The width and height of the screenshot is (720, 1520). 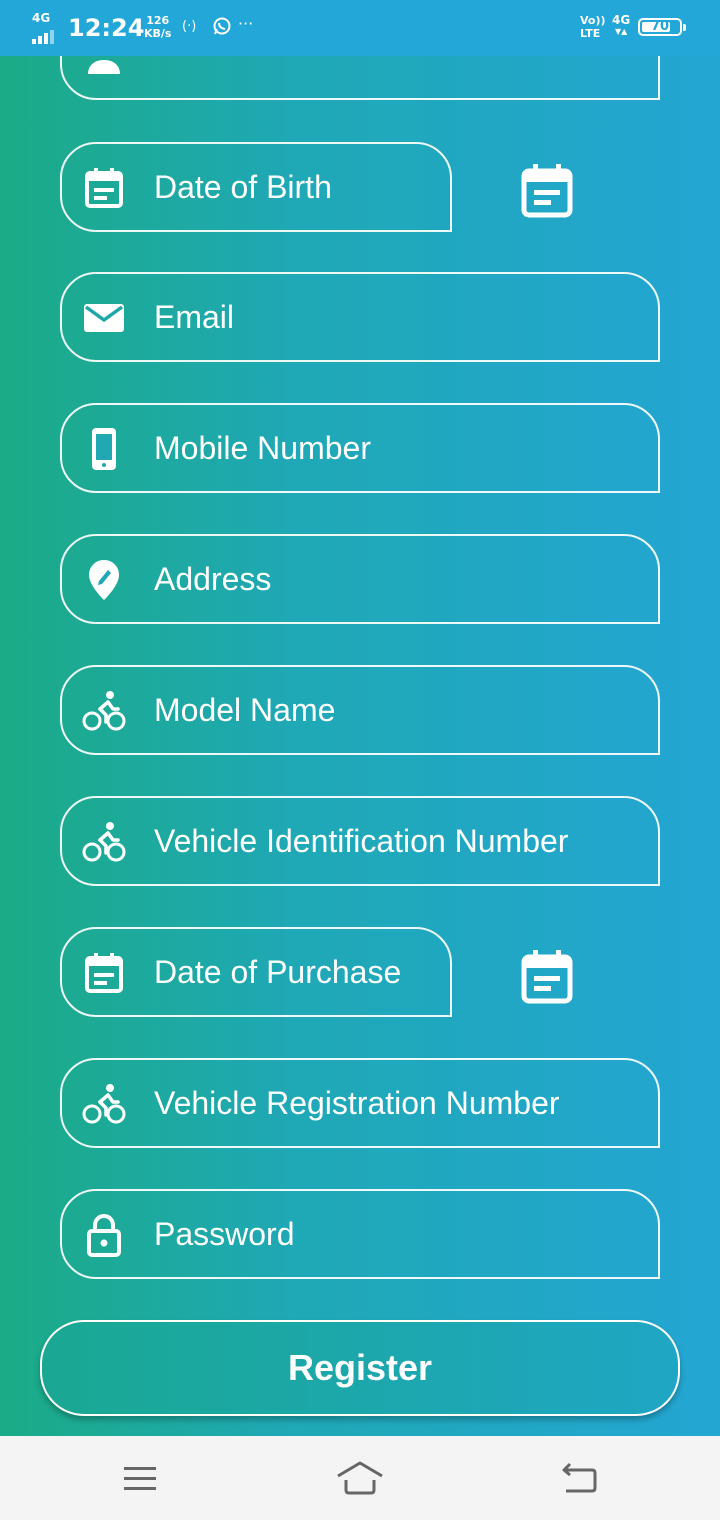 I want to click on hotspot-icon: (·), so click(x=189, y=26).